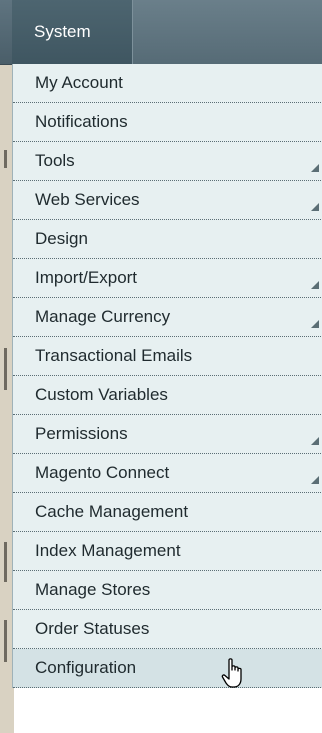 This screenshot has height=733, width=322. What do you see at coordinates (101, 394) in the screenshot?
I see `menu-item-label: Custom Variables` at bounding box center [101, 394].